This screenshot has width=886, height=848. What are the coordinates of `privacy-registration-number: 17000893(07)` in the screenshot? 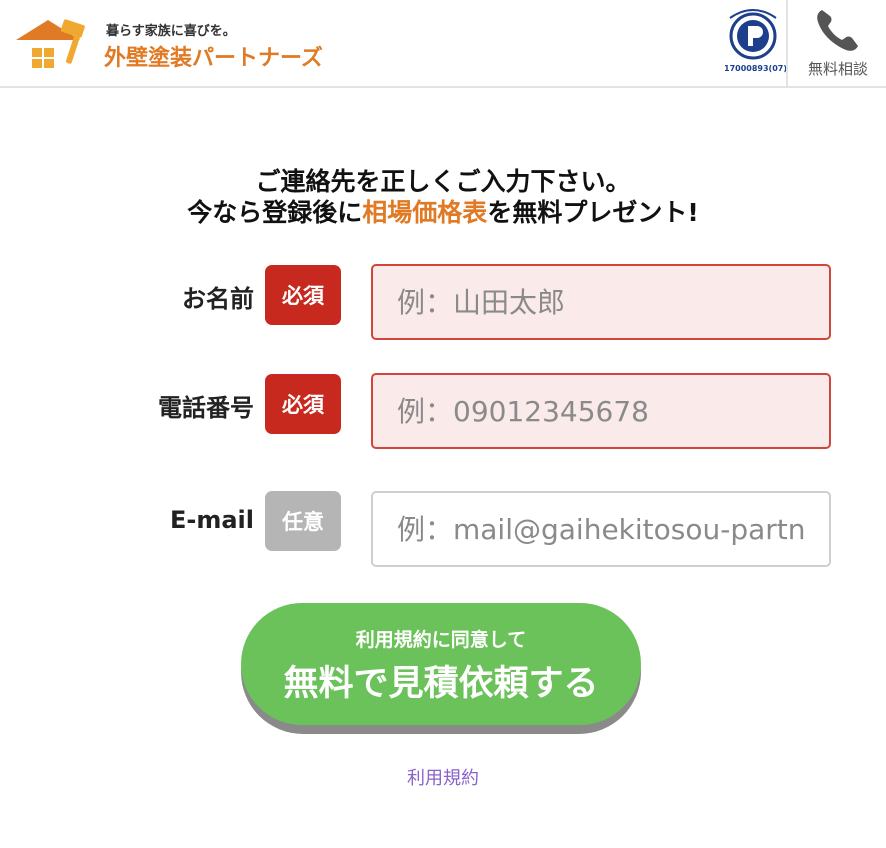 It's located at (755, 68).